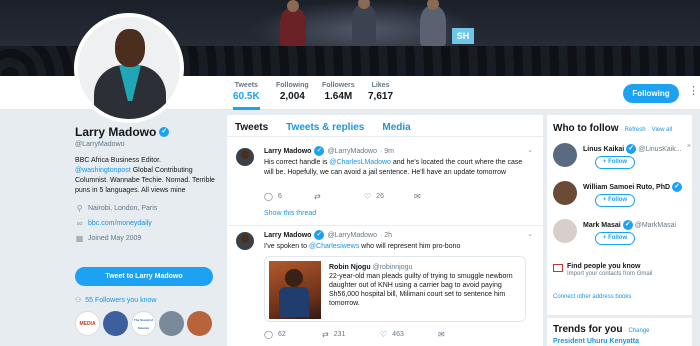  Describe the element at coordinates (147, 144) in the screenshot. I see `profile-handle: @LarryMadowo` at that location.